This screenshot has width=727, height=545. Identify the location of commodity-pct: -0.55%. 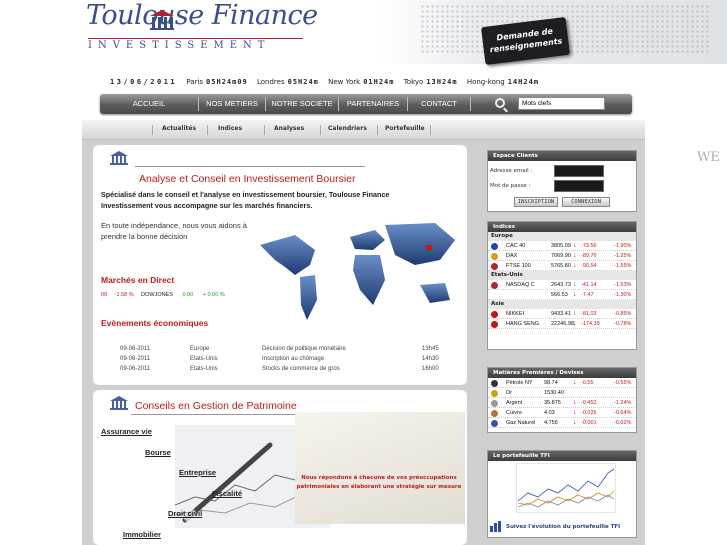
(623, 382).